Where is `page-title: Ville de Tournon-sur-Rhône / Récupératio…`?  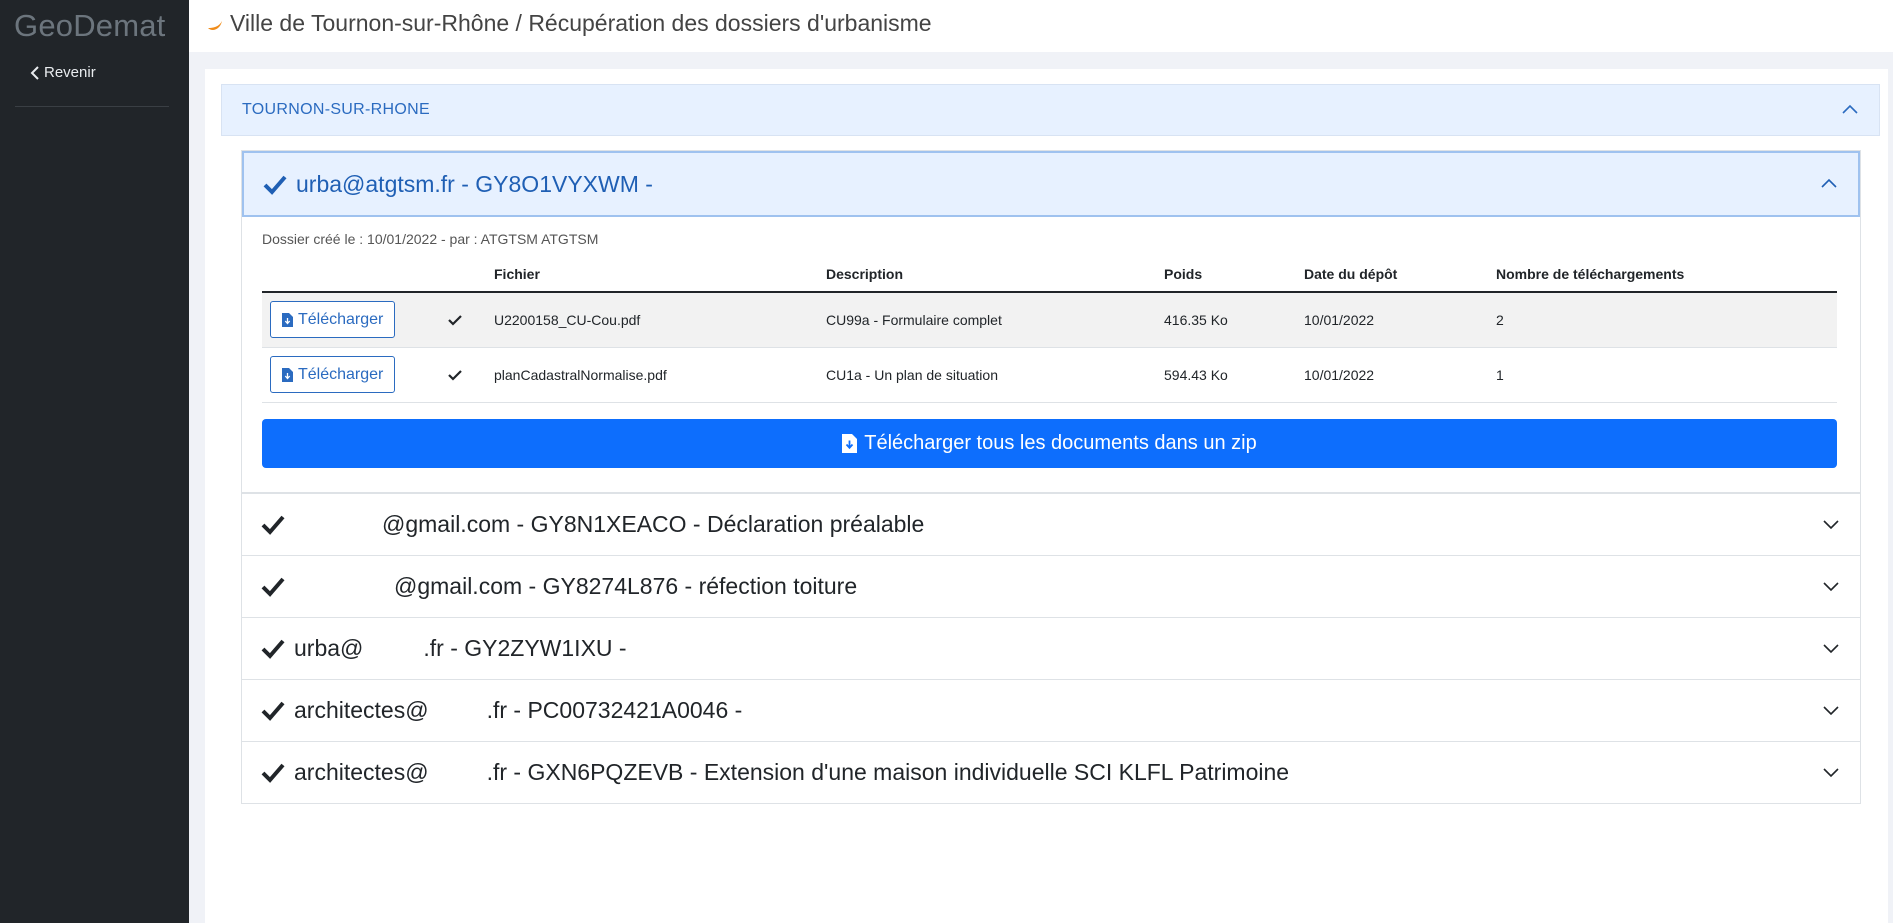
page-title: Ville de Tournon-sur-Rhône / Récupératio… is located at coordinates (569, 23).